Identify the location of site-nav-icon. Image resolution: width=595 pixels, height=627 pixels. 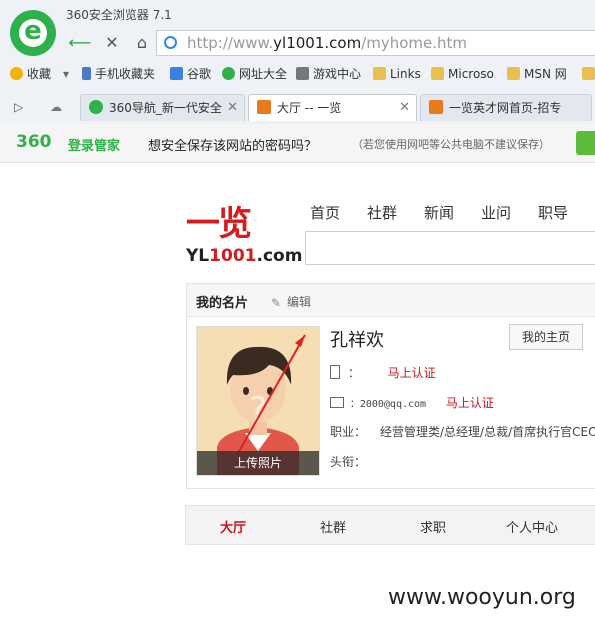
(228, 73).